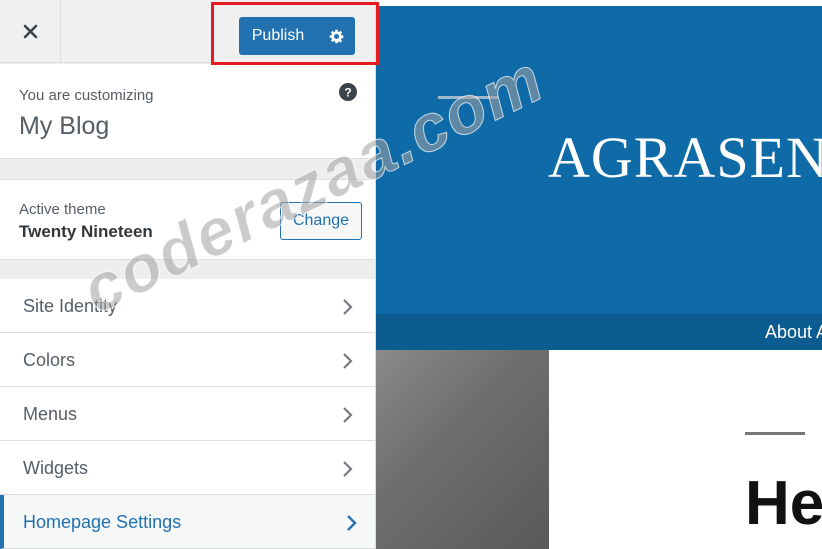 This screenshot has width=822, height=549. I want to click on menu-item-label: Site Identity, so click(70, 306).